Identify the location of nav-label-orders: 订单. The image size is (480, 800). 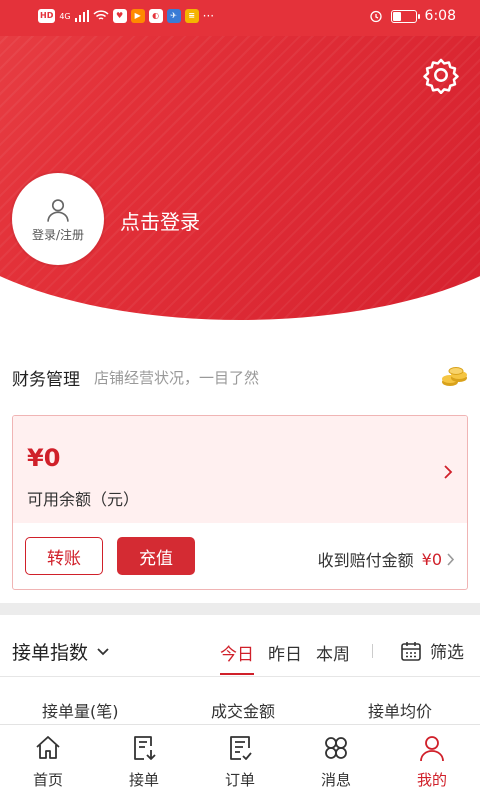
(239, 780).